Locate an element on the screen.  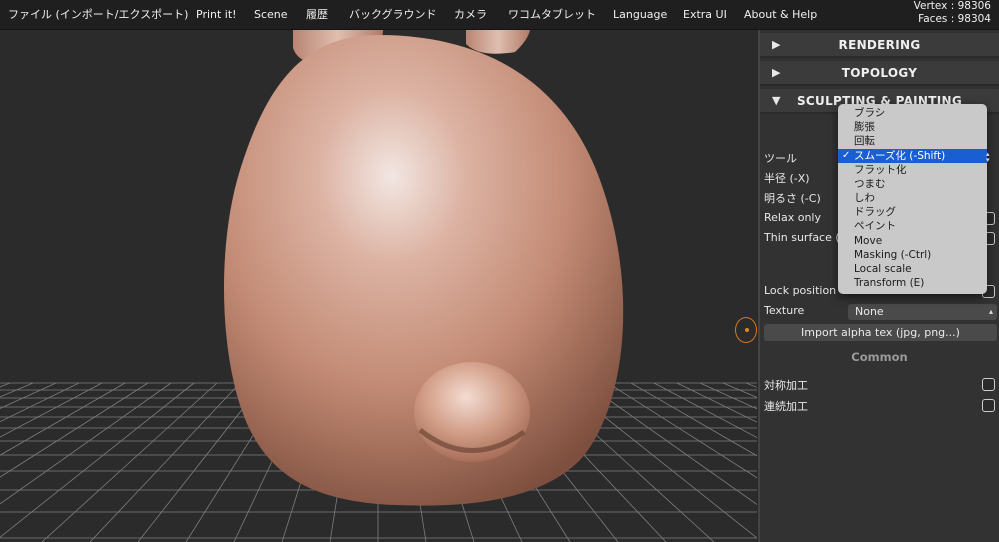
menu-scene: Scene is located at coordinates (271, 14).